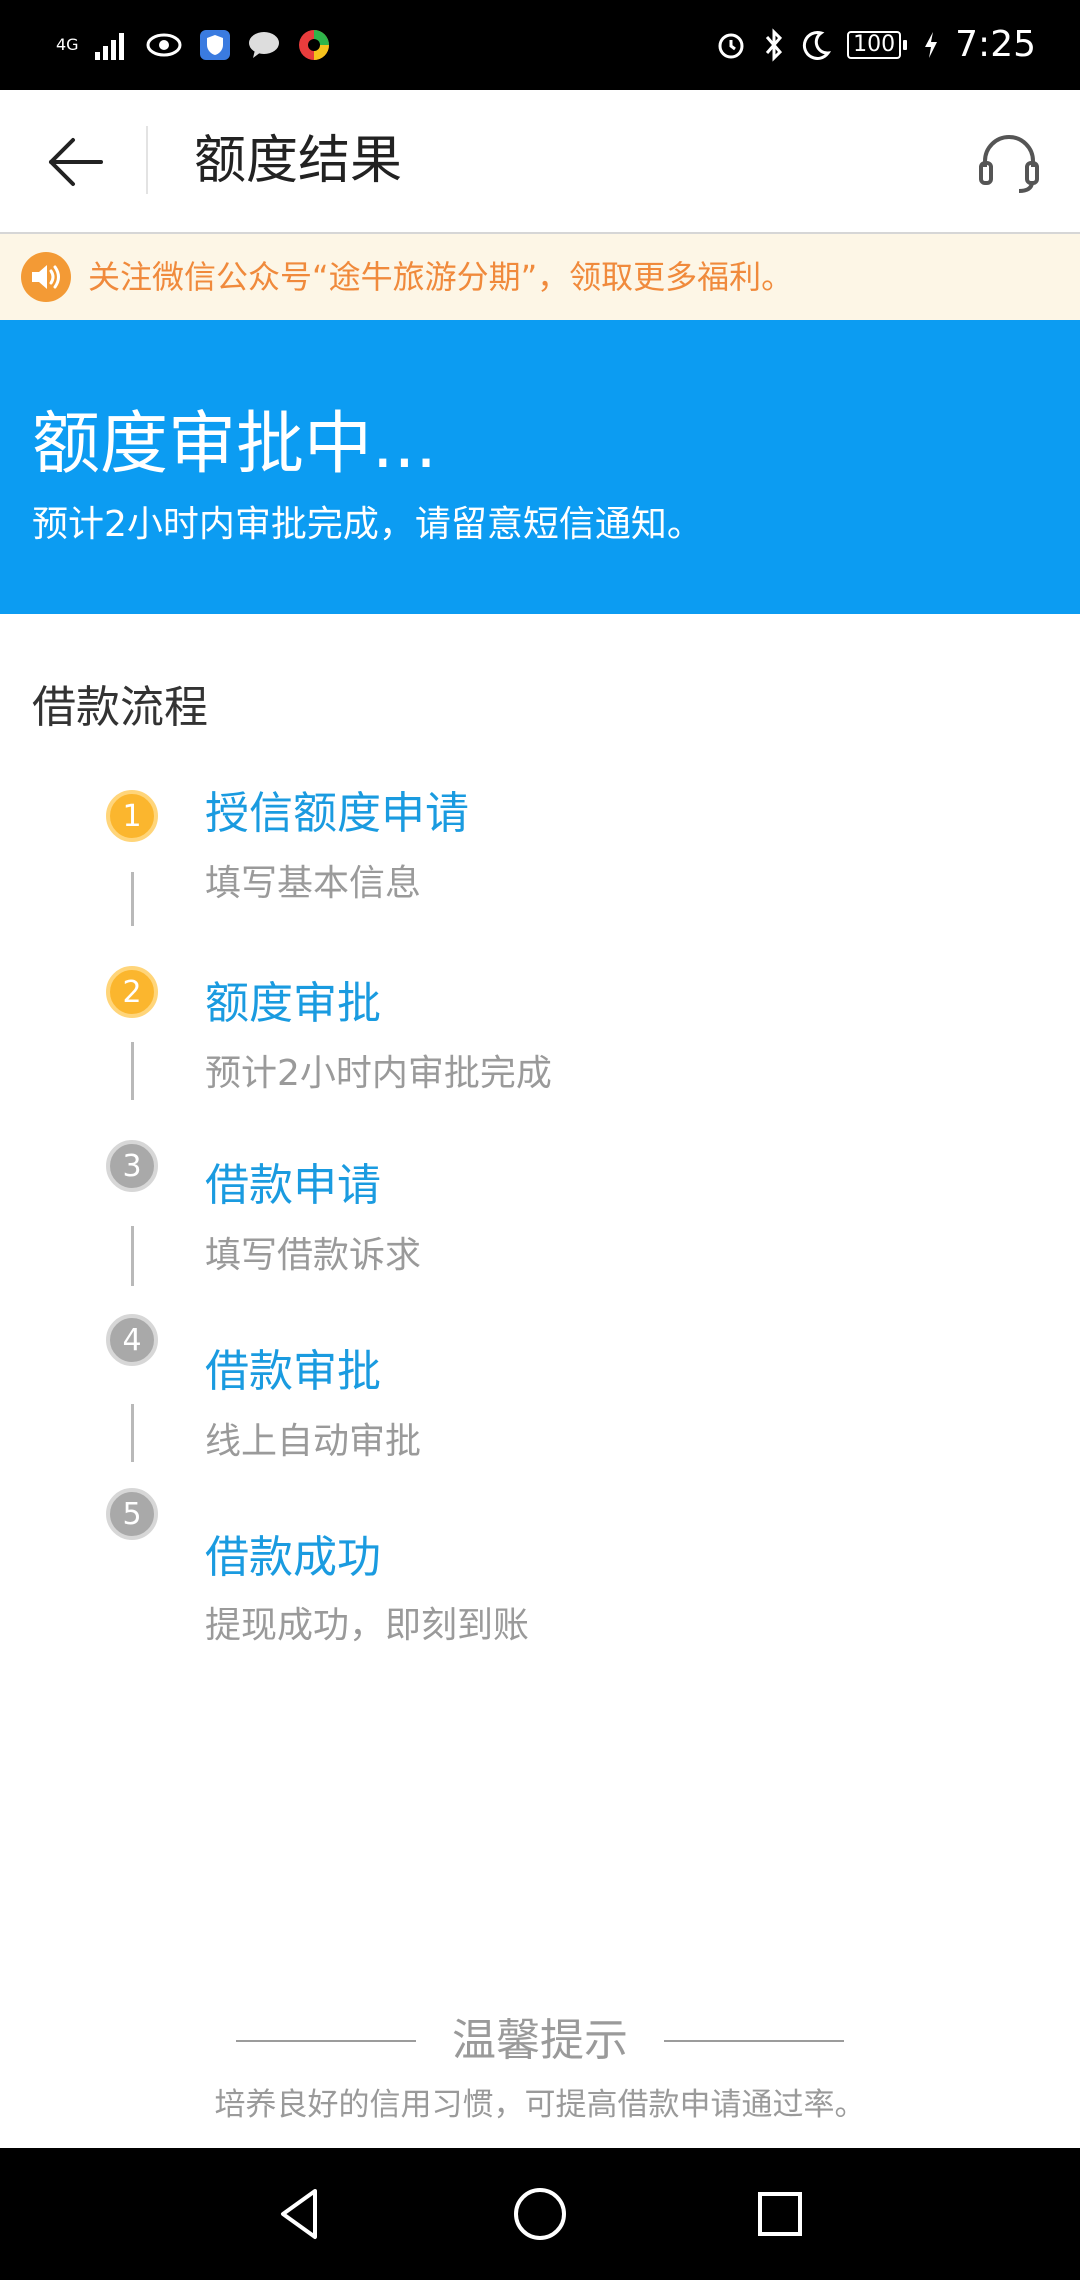  Describe the element at coordinates (313, 1255) in the screenshot. I see `step-3-desc: 填写借款诉求` at that location.